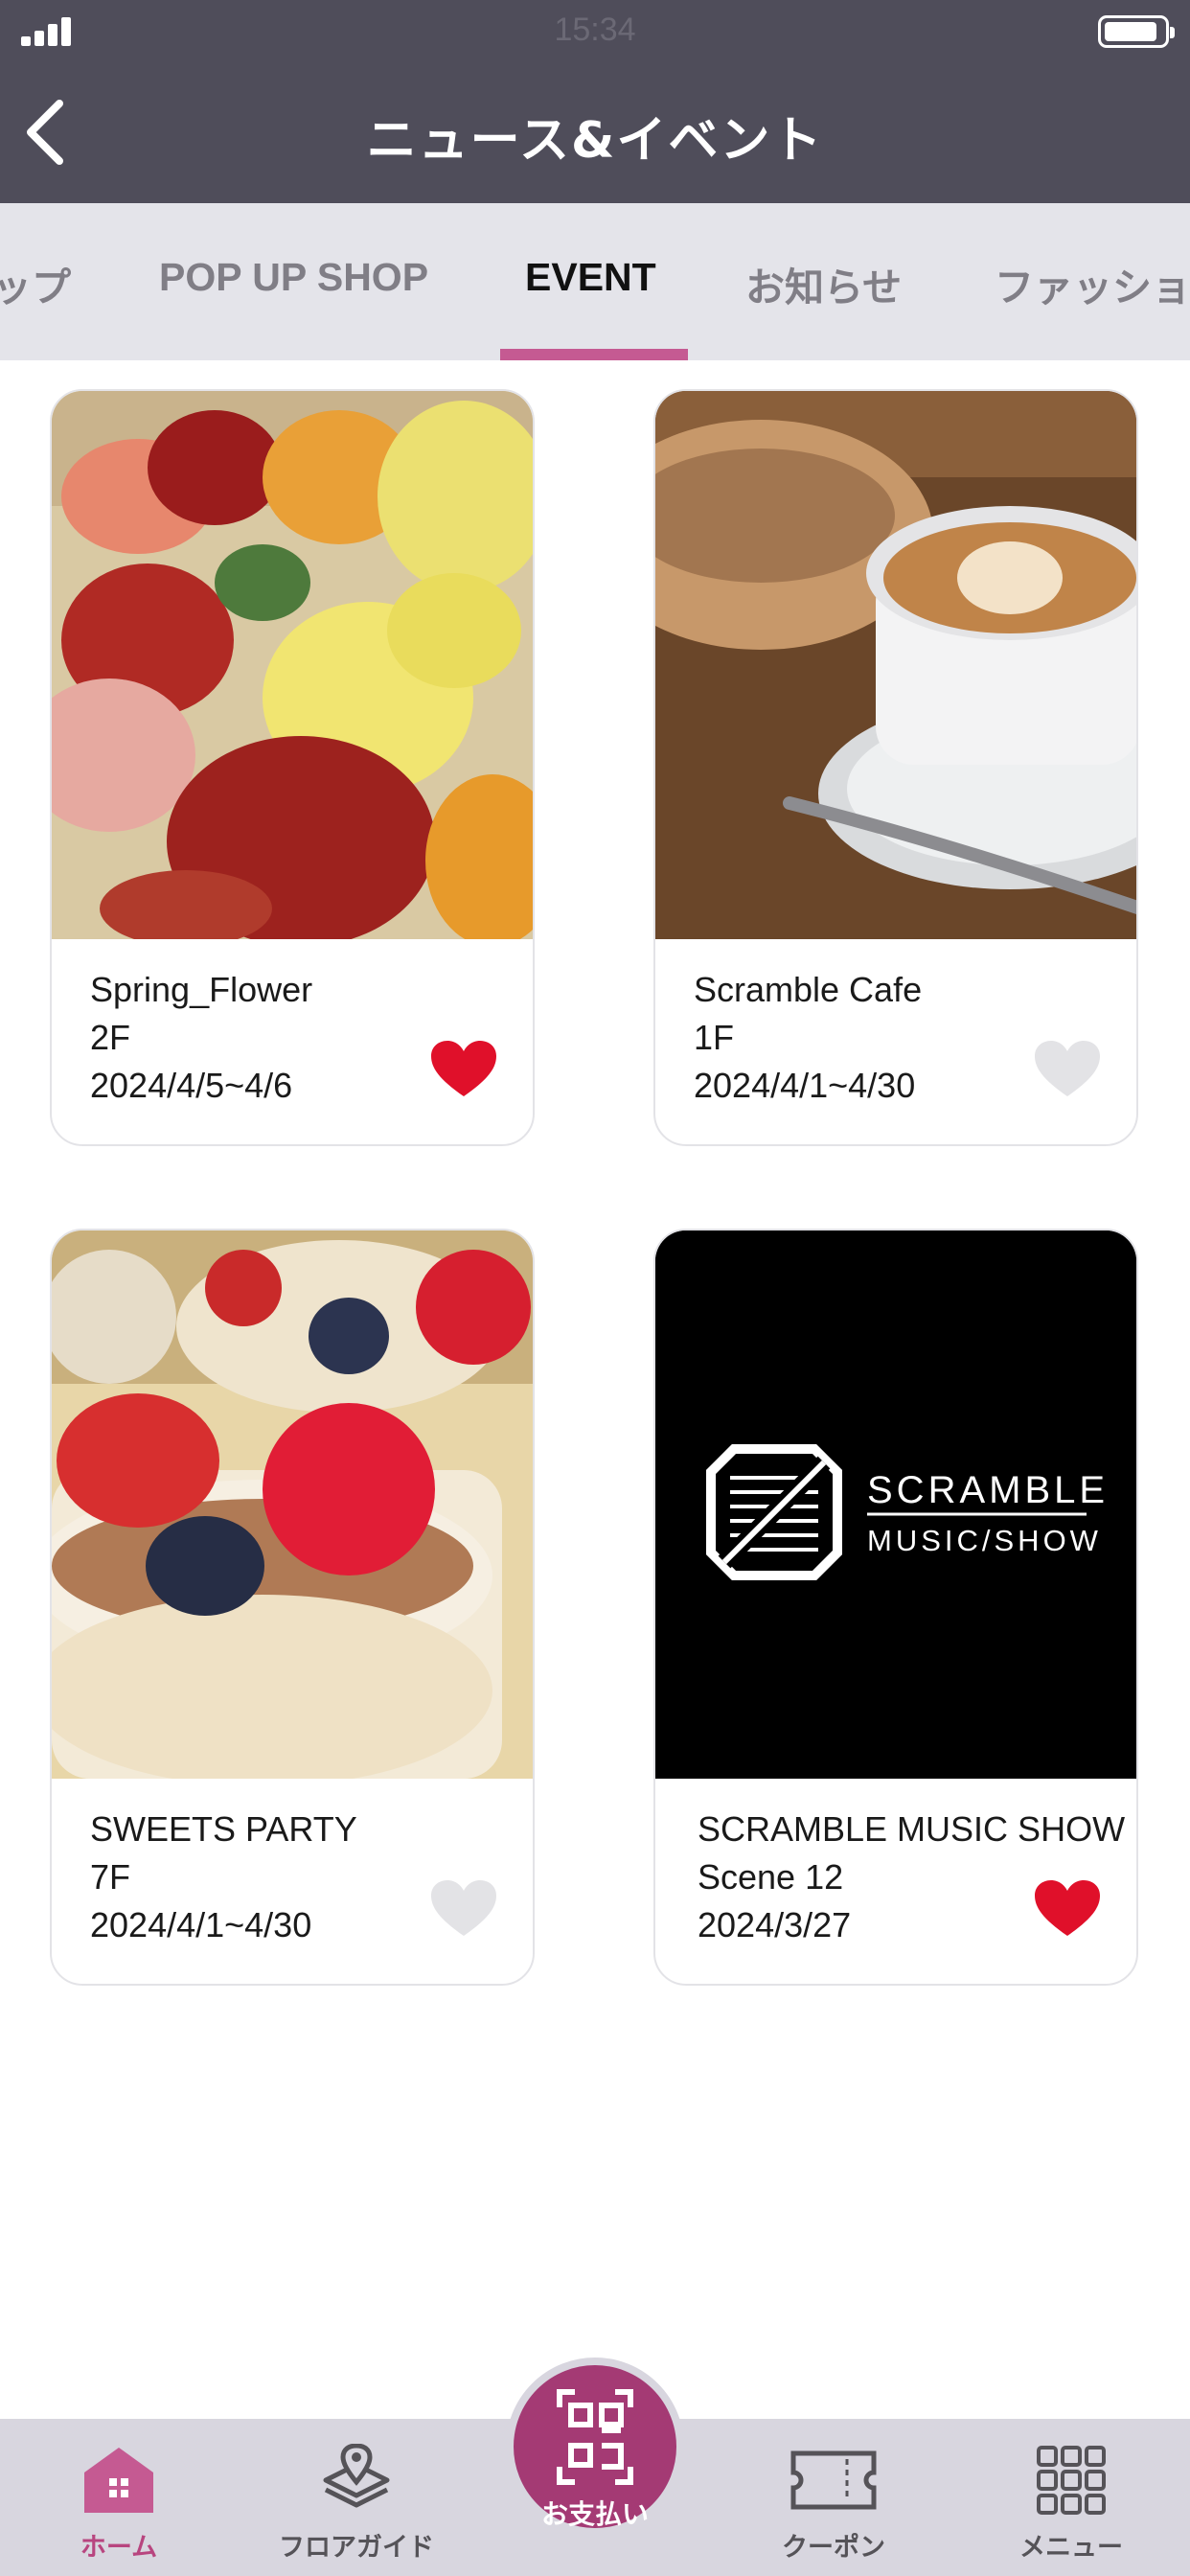 The height and width of the screenshot is (2576, 1190). What do you see at coordinates (111, 1877) in the screenshot?
I see `event-floor: 7F` at bounding box center [111, 1877].